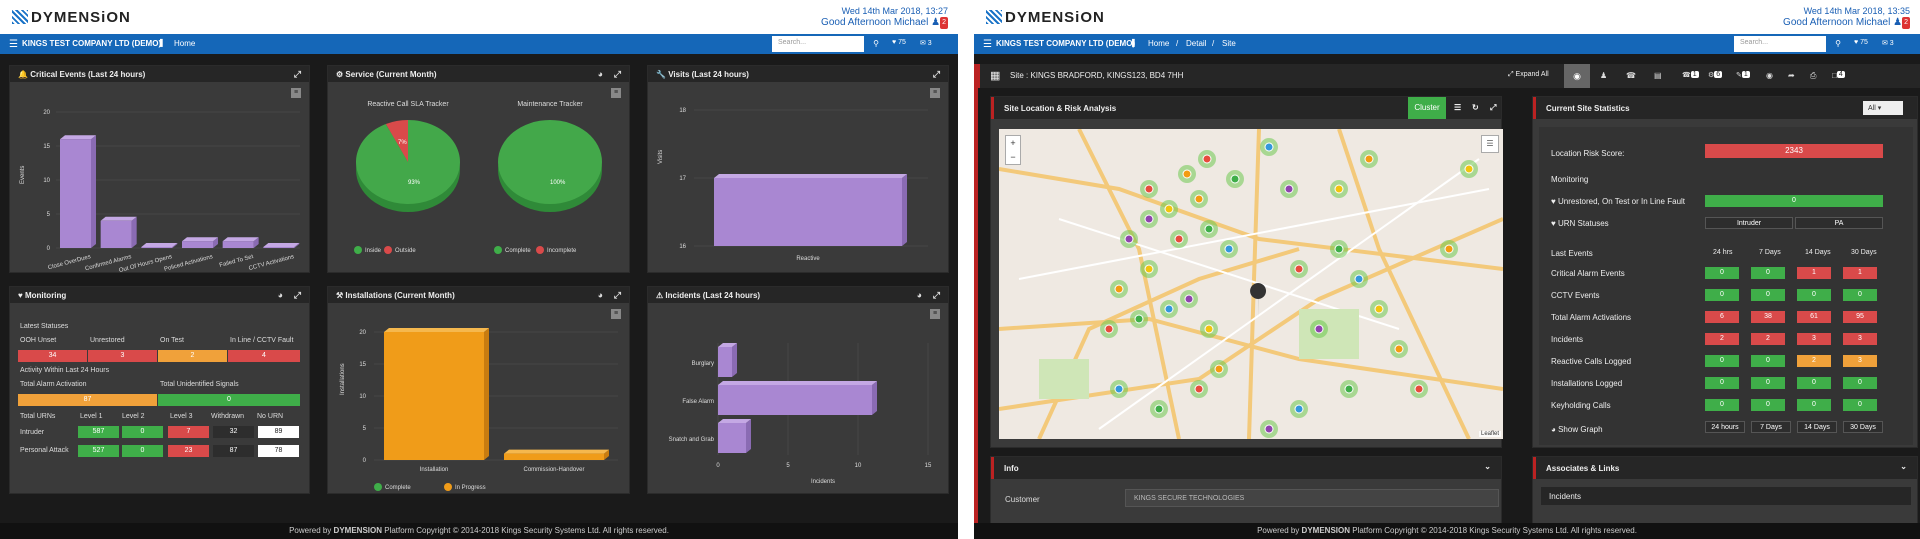 This screenshot has width=1920, height=539. What do you see at coordinates (98, 432) in the screenshot?
I see `intruder-l1: 587` at bounding box center [98, 432].